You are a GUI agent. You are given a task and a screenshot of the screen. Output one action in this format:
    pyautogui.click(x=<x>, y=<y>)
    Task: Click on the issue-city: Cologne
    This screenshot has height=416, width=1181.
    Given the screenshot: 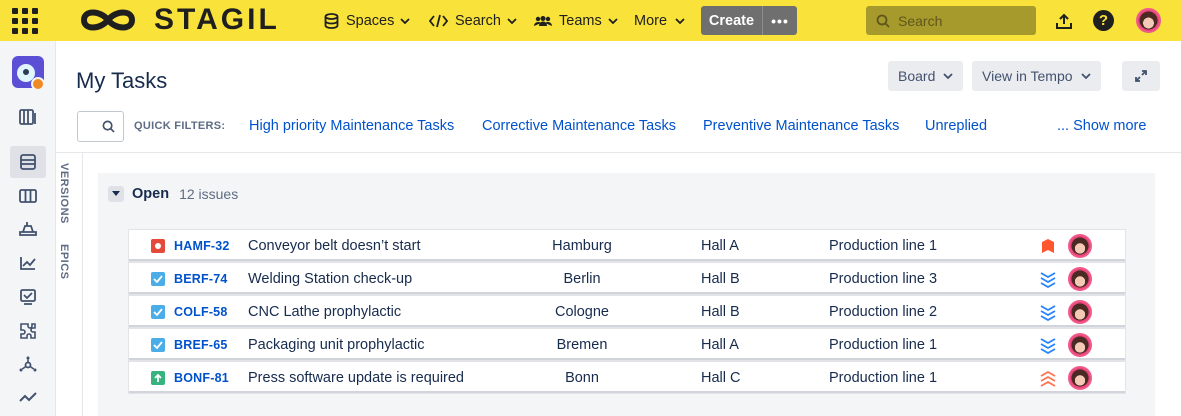 What is the action you would take?
    pyautogui.click(x=581, y=311)
    